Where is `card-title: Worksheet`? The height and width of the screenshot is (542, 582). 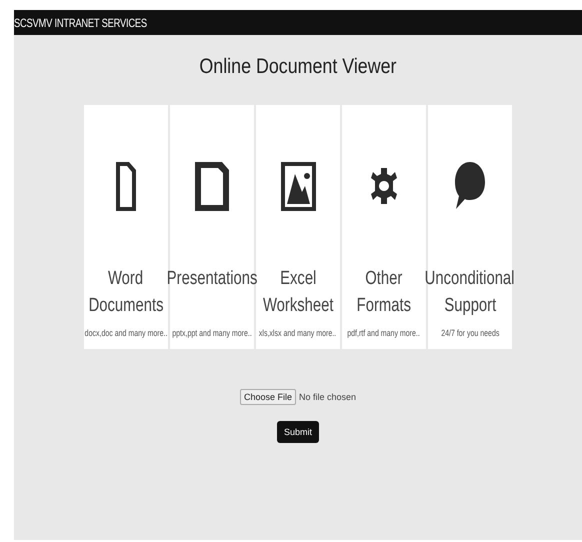
card-title: Worksheet is located at coordinates (298, 306).